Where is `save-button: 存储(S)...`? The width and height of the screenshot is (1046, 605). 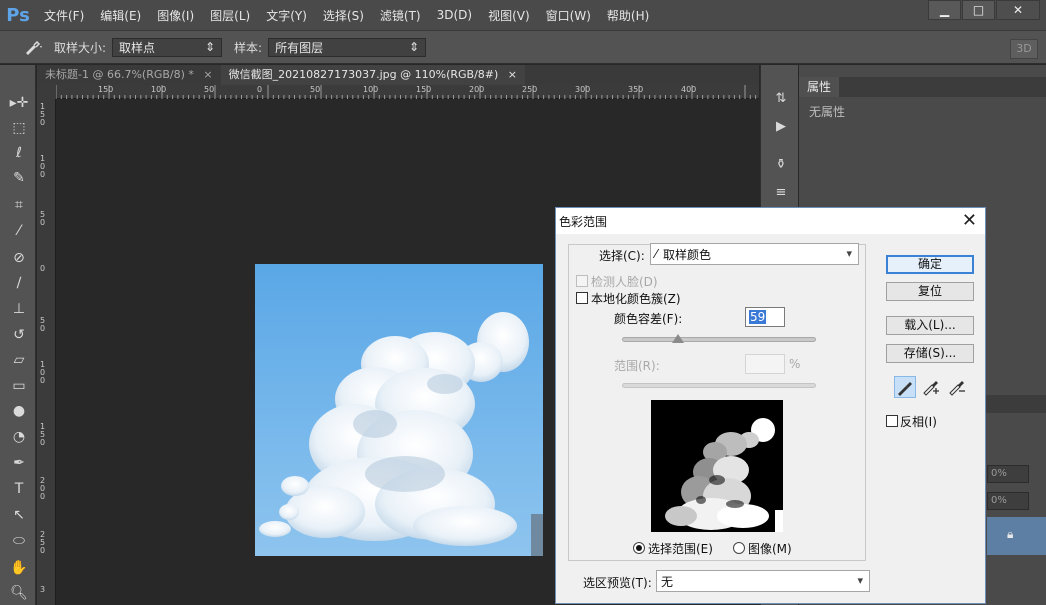
save-button: 存储(S)... is located at coordinates (930, 353).